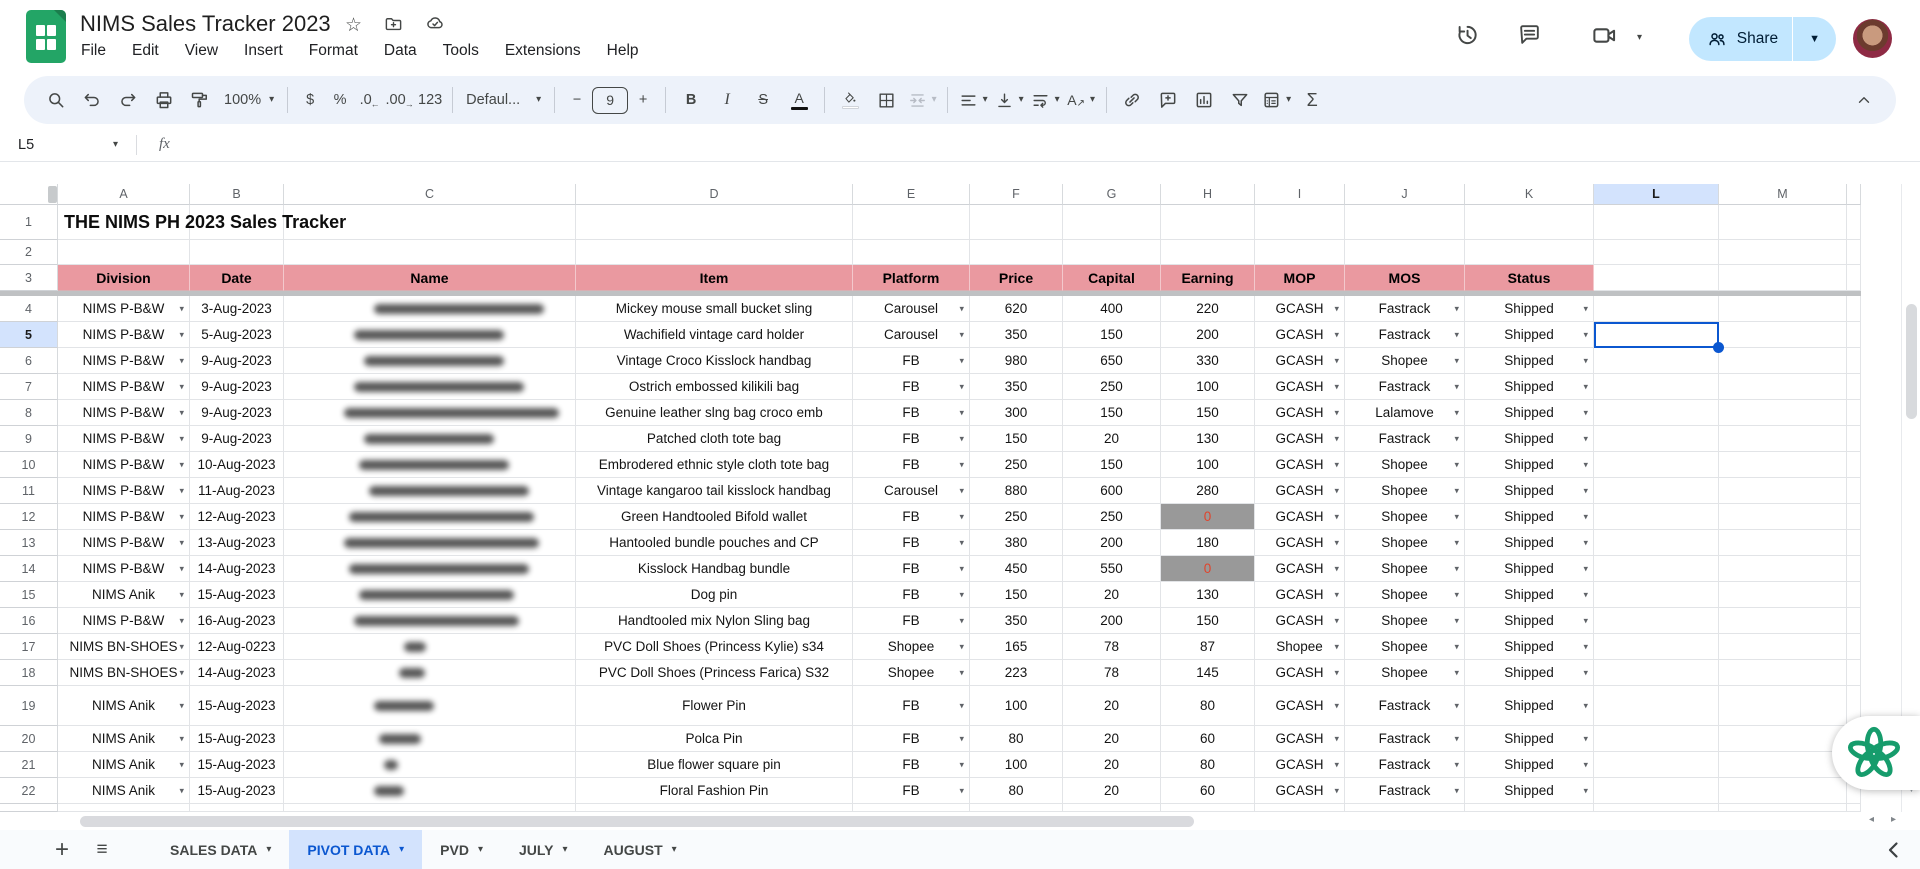 The width and height of the screenshot is (1920, 869). I want to click on text-rotation-icon: A ↗ ▾, so click(1081, 100).